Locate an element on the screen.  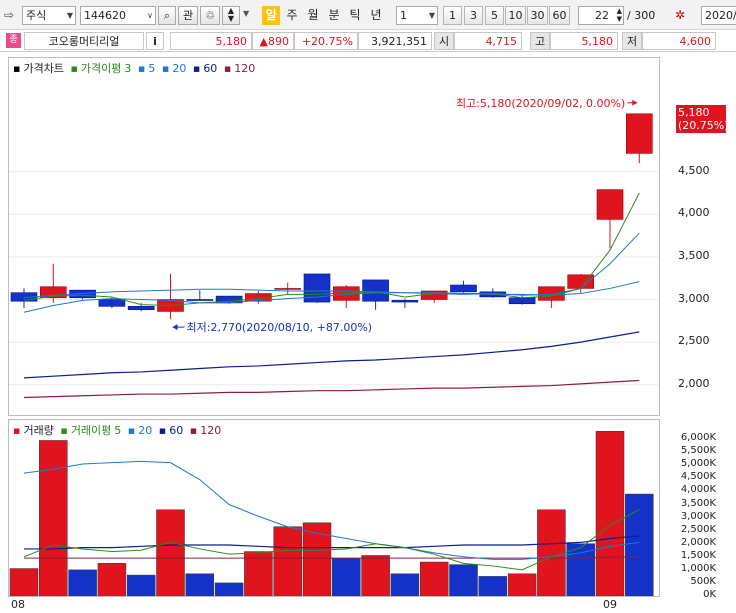
current-price: 5,180 is located at coordinates (211, 41).